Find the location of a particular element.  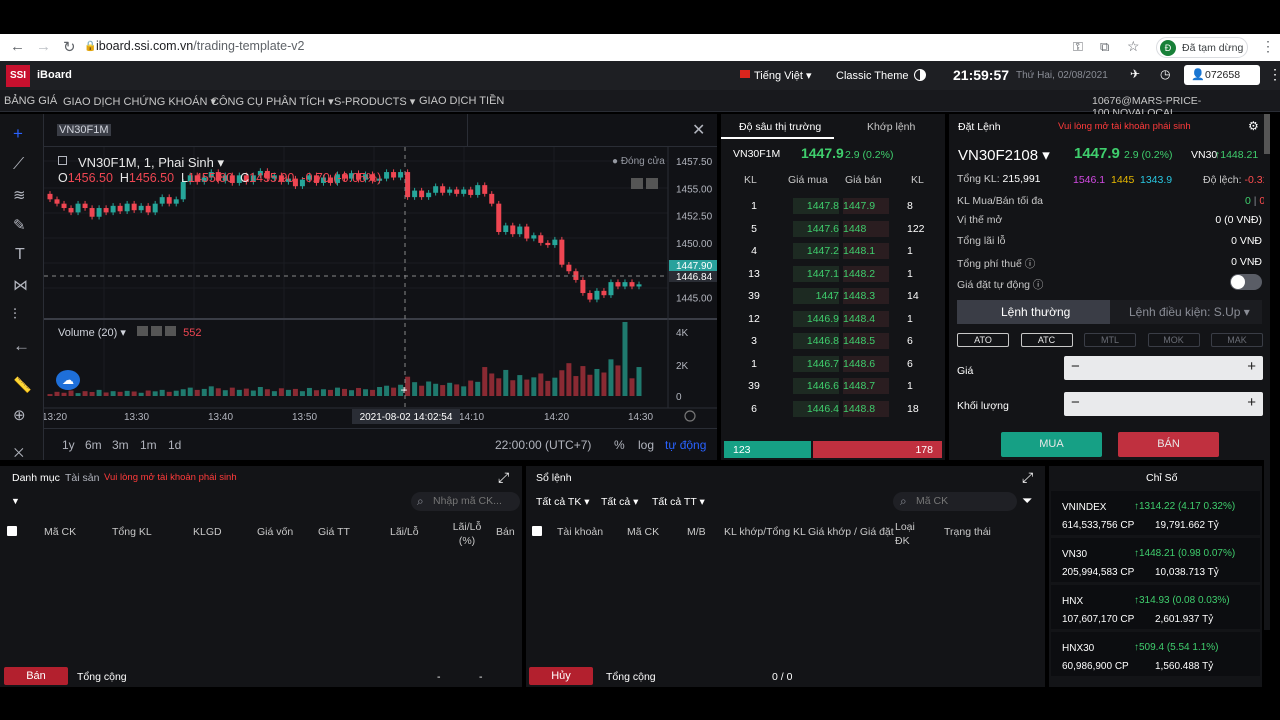

percent-toggle: % is located at coordinates (619, 445).